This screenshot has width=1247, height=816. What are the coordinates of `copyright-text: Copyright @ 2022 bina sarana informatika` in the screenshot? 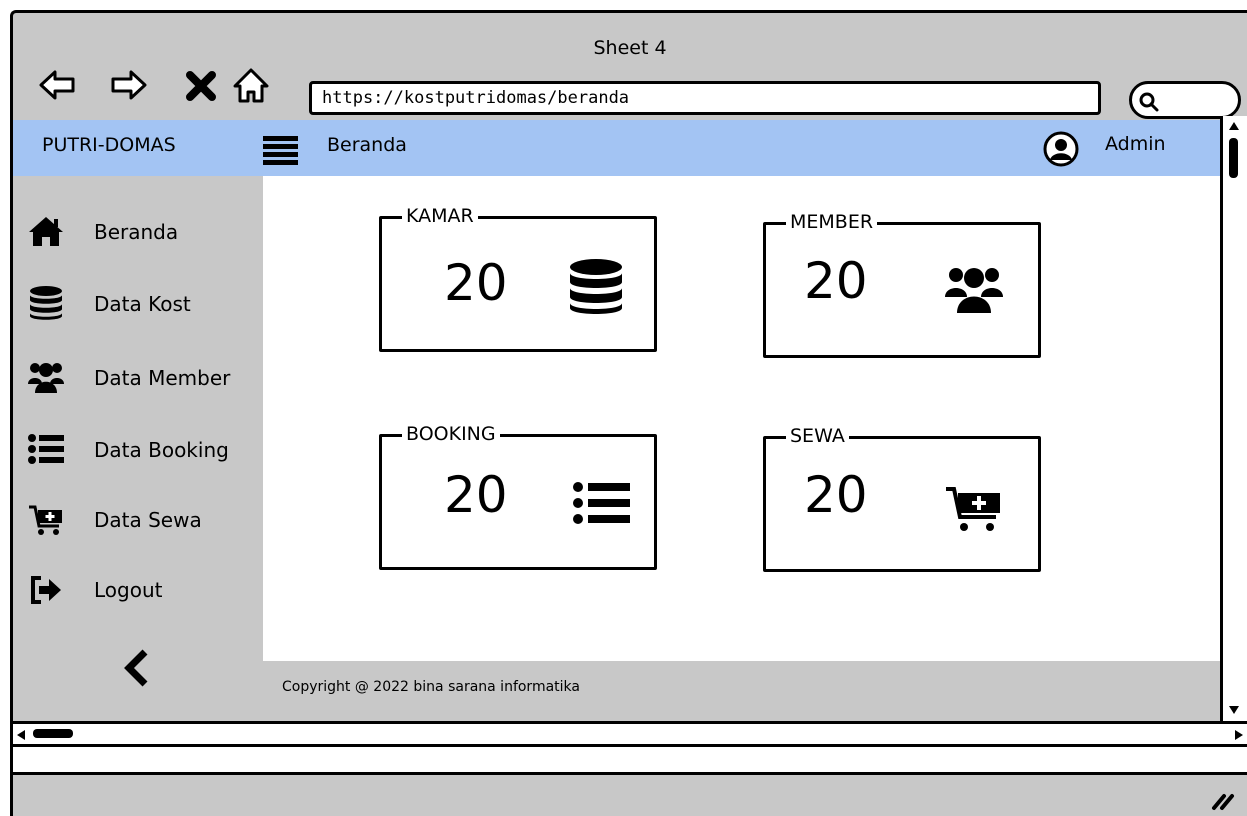 It's located at (431, 687).